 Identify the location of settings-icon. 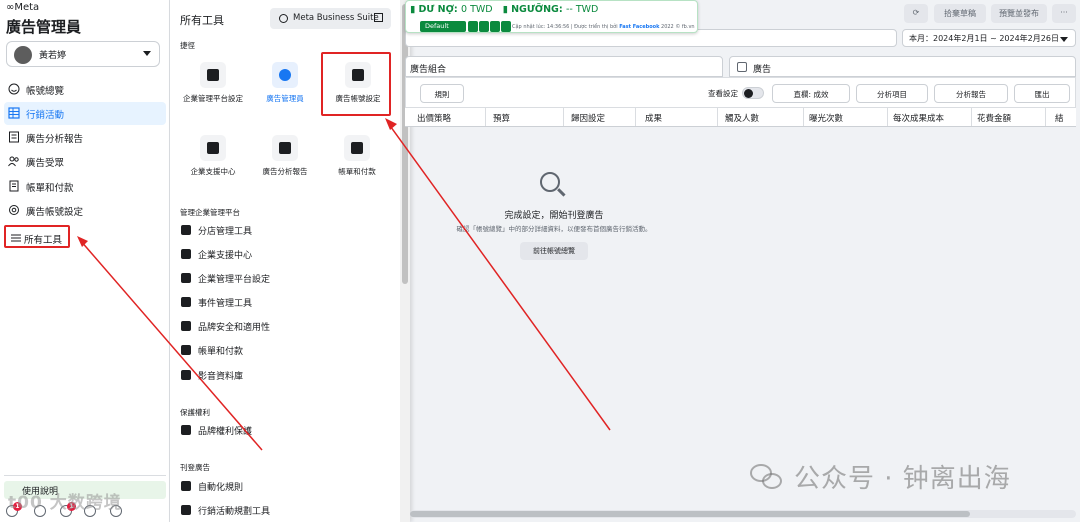
(14, 210).